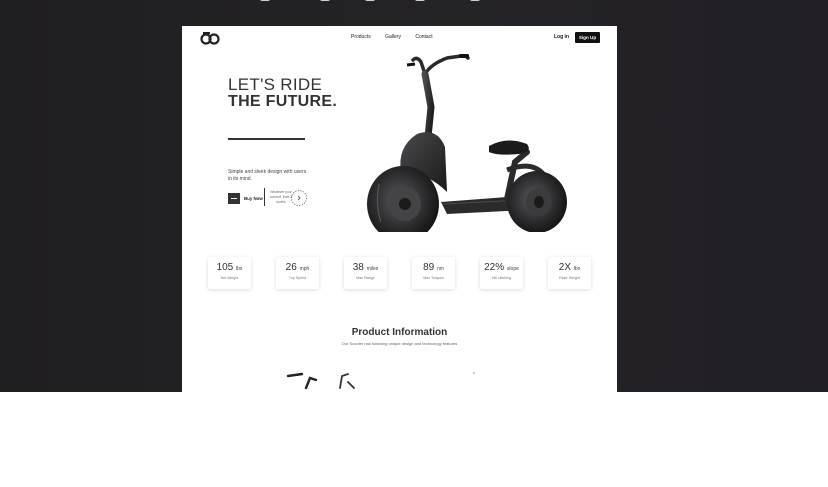 This screenshot has width=828, height=487. Describe the element at coordinates (299, 198) in the screenshot. I see `charge-dial-icon` at that location.